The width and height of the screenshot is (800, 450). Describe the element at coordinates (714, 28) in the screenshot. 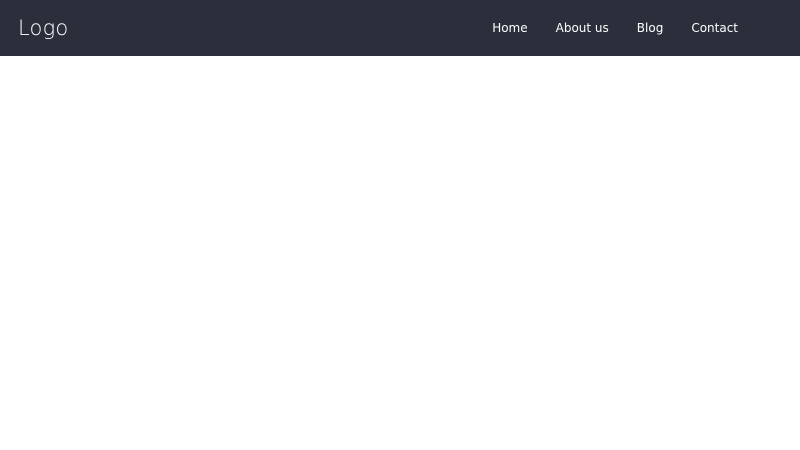

I see `nav-item-contact: Contact` at that location.